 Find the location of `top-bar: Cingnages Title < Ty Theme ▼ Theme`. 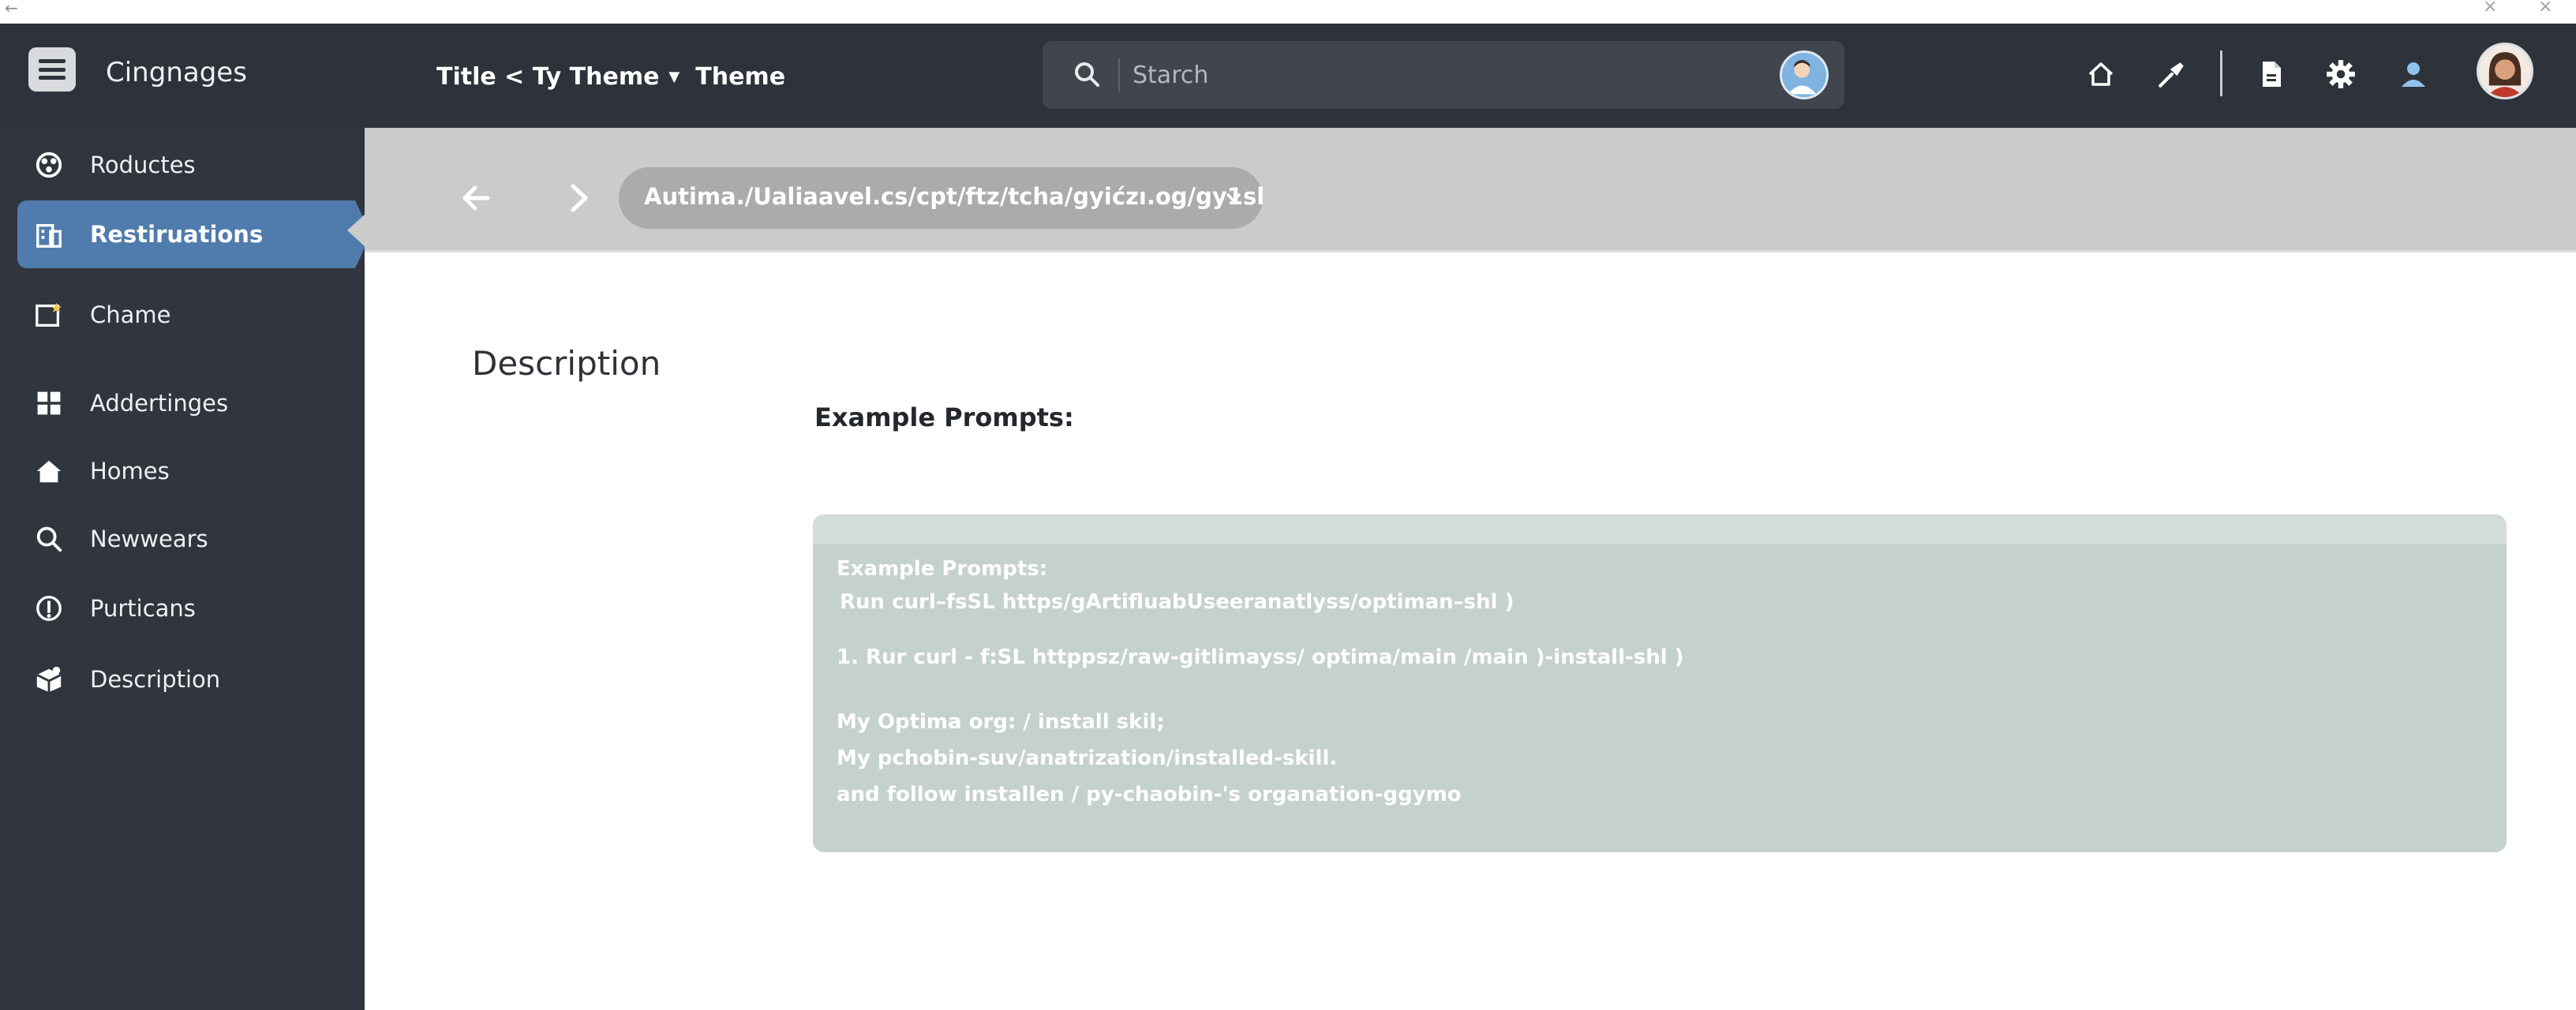

top-bar: Cingnages Title < Ty Theme ▼ Theme is located at coordinates (1288, 76).